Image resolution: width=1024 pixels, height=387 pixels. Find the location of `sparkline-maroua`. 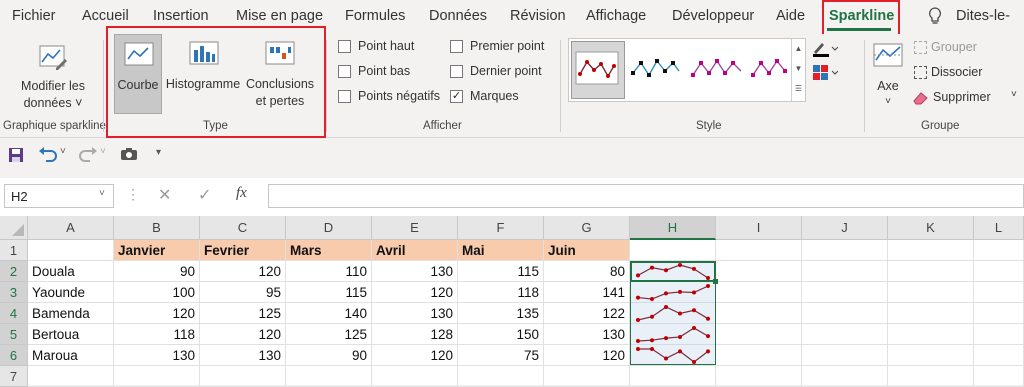

sparkline-maroua is located at coordinates (673, 355).